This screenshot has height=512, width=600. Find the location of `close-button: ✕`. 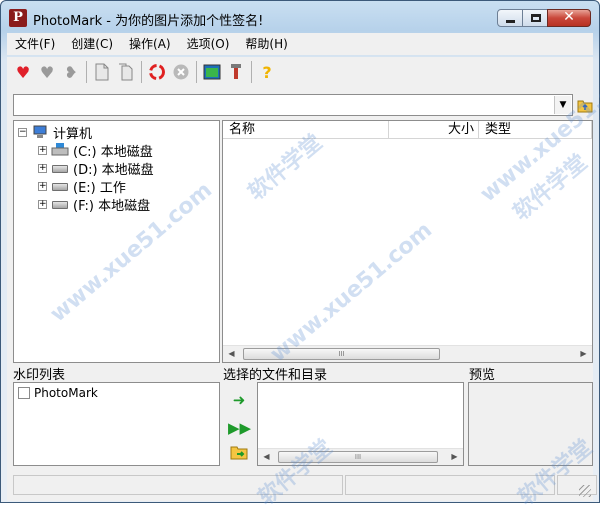

close-button: ✕ is located at coordinates (569, 18).